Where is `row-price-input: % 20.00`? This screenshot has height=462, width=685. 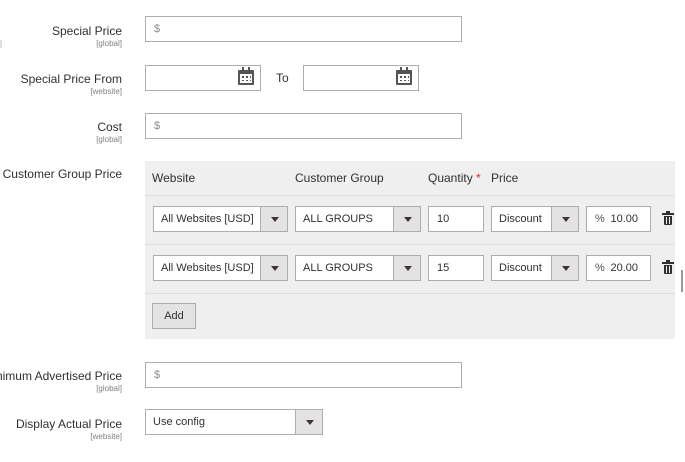
row-price-input: % 20.00 is located at coordinates (618, 268).